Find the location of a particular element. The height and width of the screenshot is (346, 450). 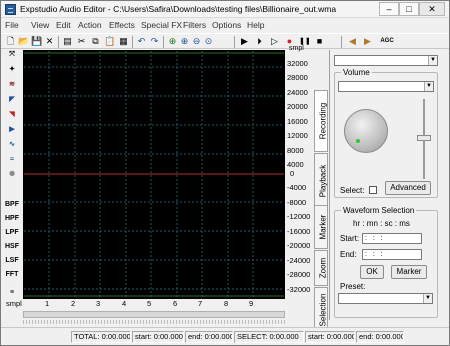

undo-icon: ↶ is located at coordinates (141, 41).